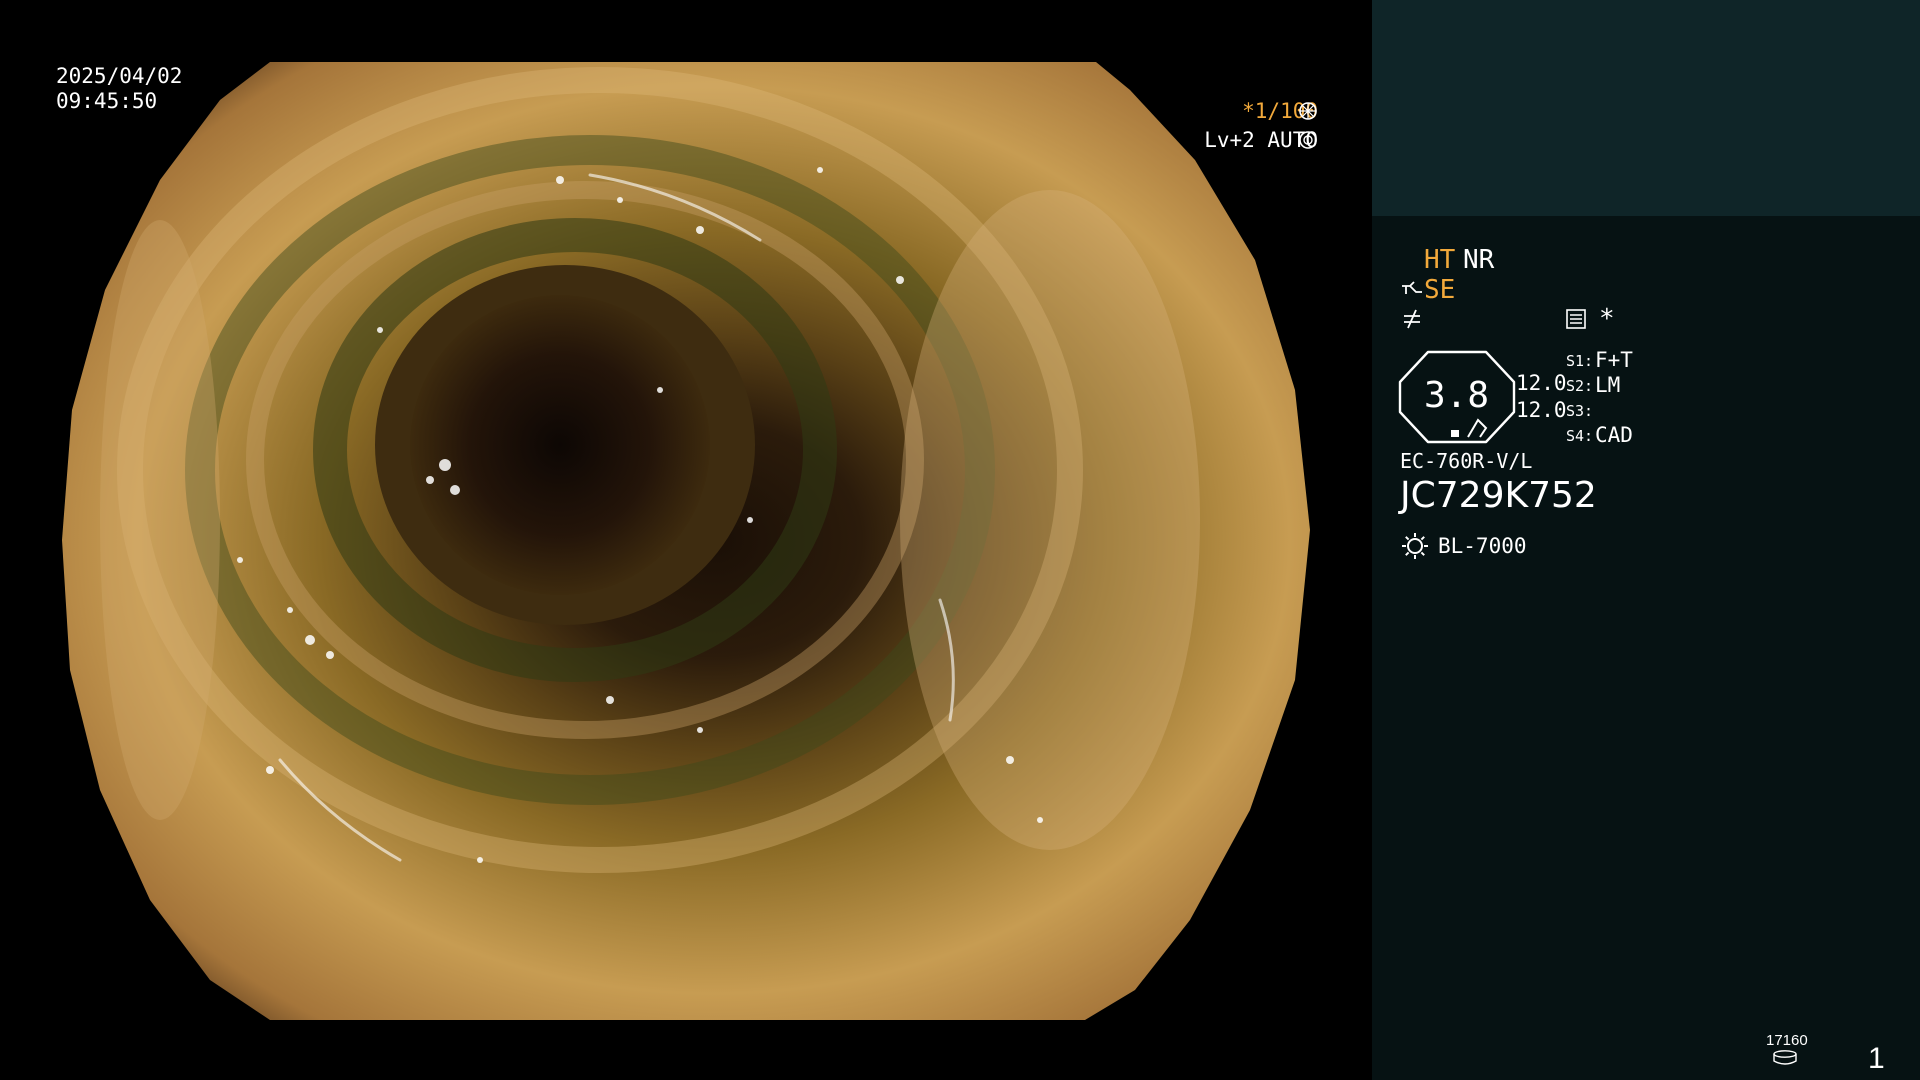 This screenshot has width=1920, height=1080. What do you see at coordinates (1580, 361) in the screenshot?
I see `s1-label: S1:` at bounding box center [1580, 361].